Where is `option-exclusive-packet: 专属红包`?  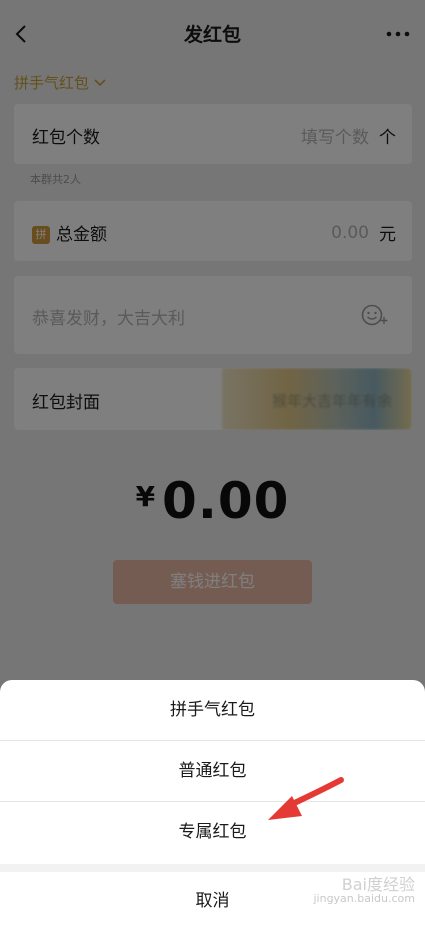
option-exclusive-packet: 专属红包 is located at coordinates (212, 832).